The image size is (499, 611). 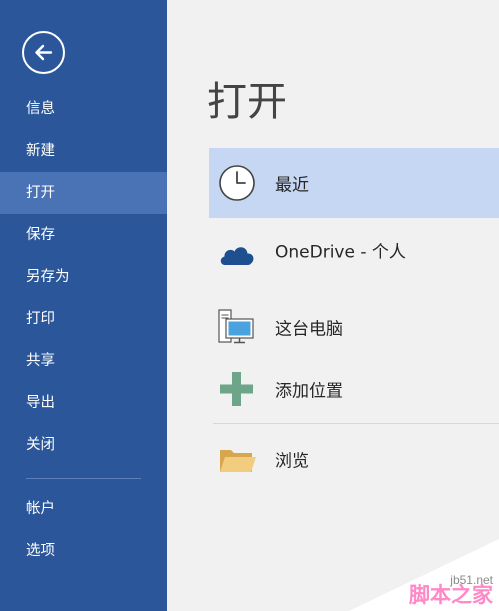 I want to click on nav-item-share: 共享, so click(x=83, y=361).